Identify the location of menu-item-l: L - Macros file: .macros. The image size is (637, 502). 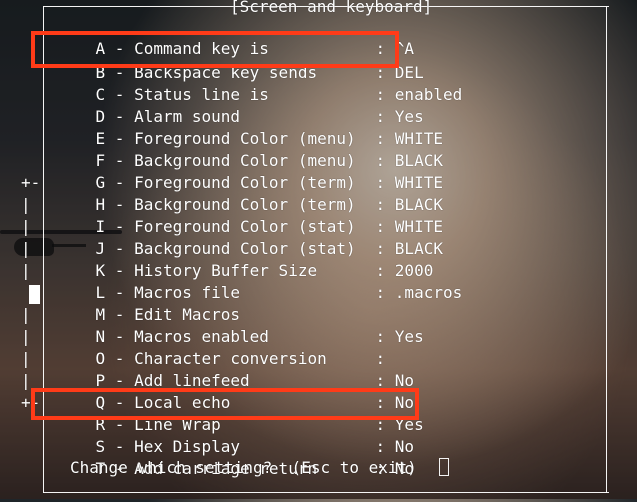
(260, 281).